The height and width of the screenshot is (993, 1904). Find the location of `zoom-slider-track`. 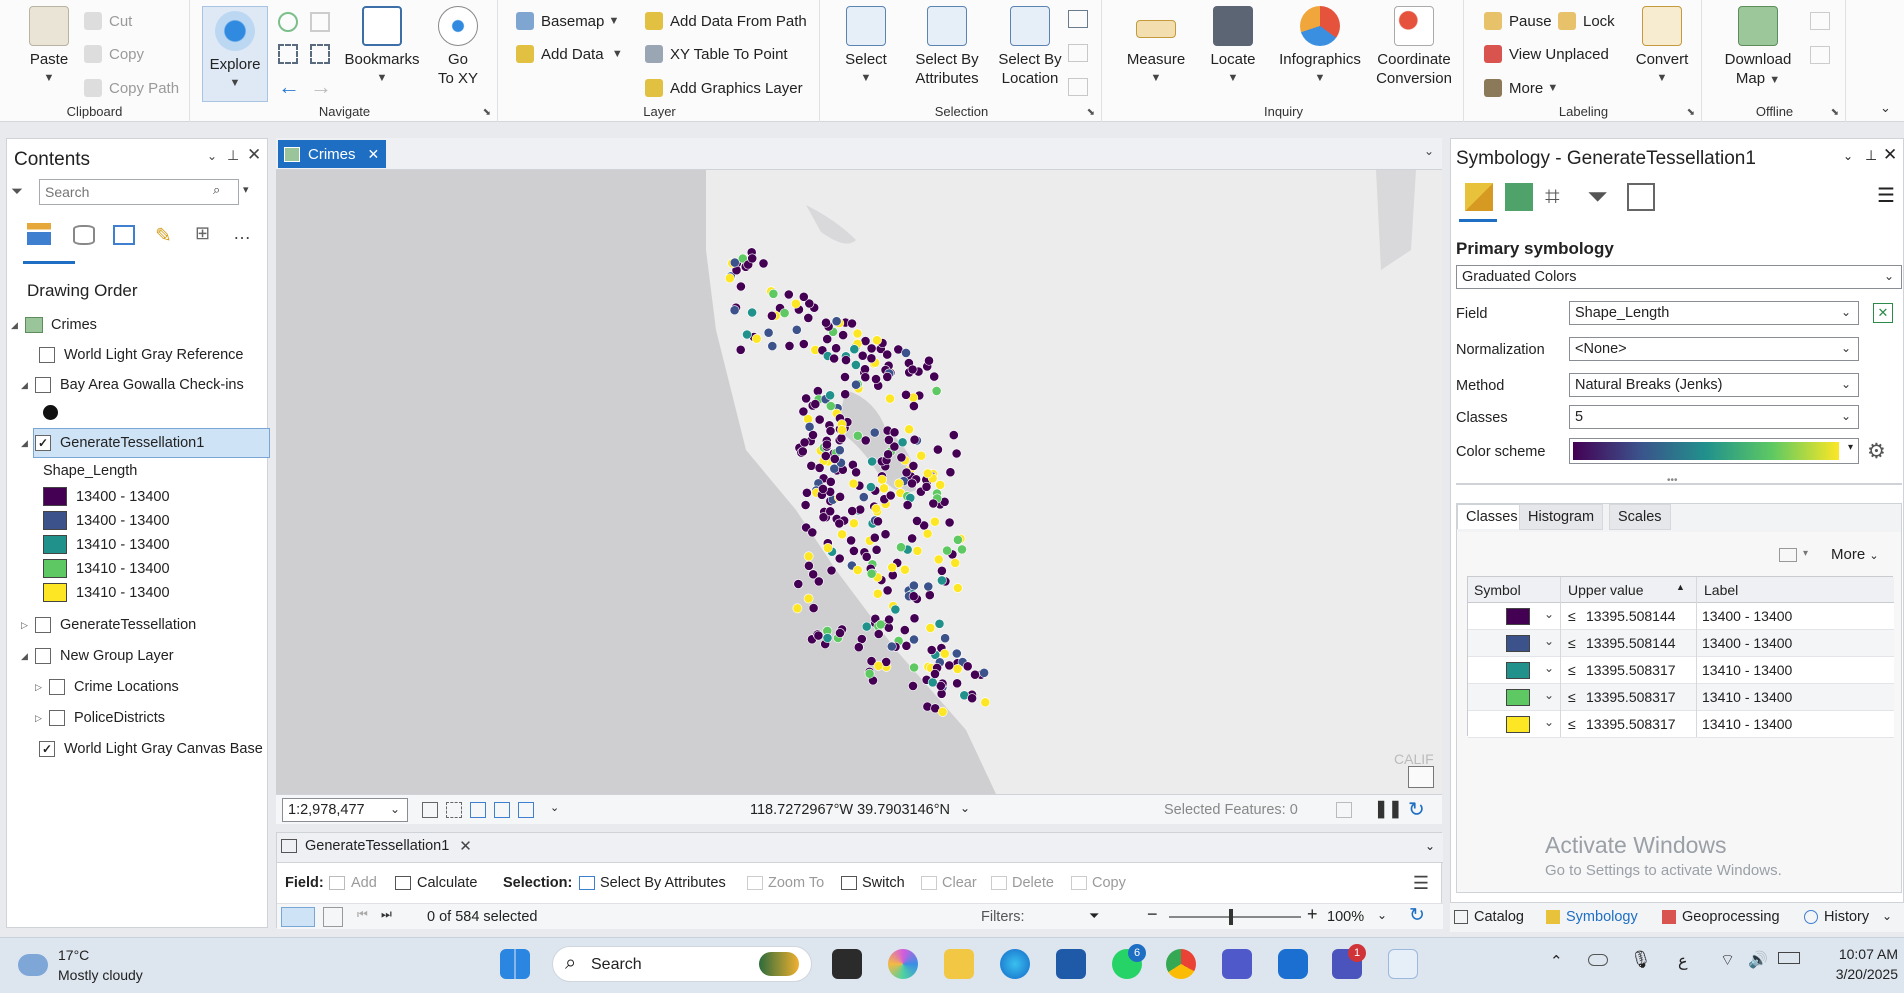

zoom-slider-track is located at coordinates (1235, 917).